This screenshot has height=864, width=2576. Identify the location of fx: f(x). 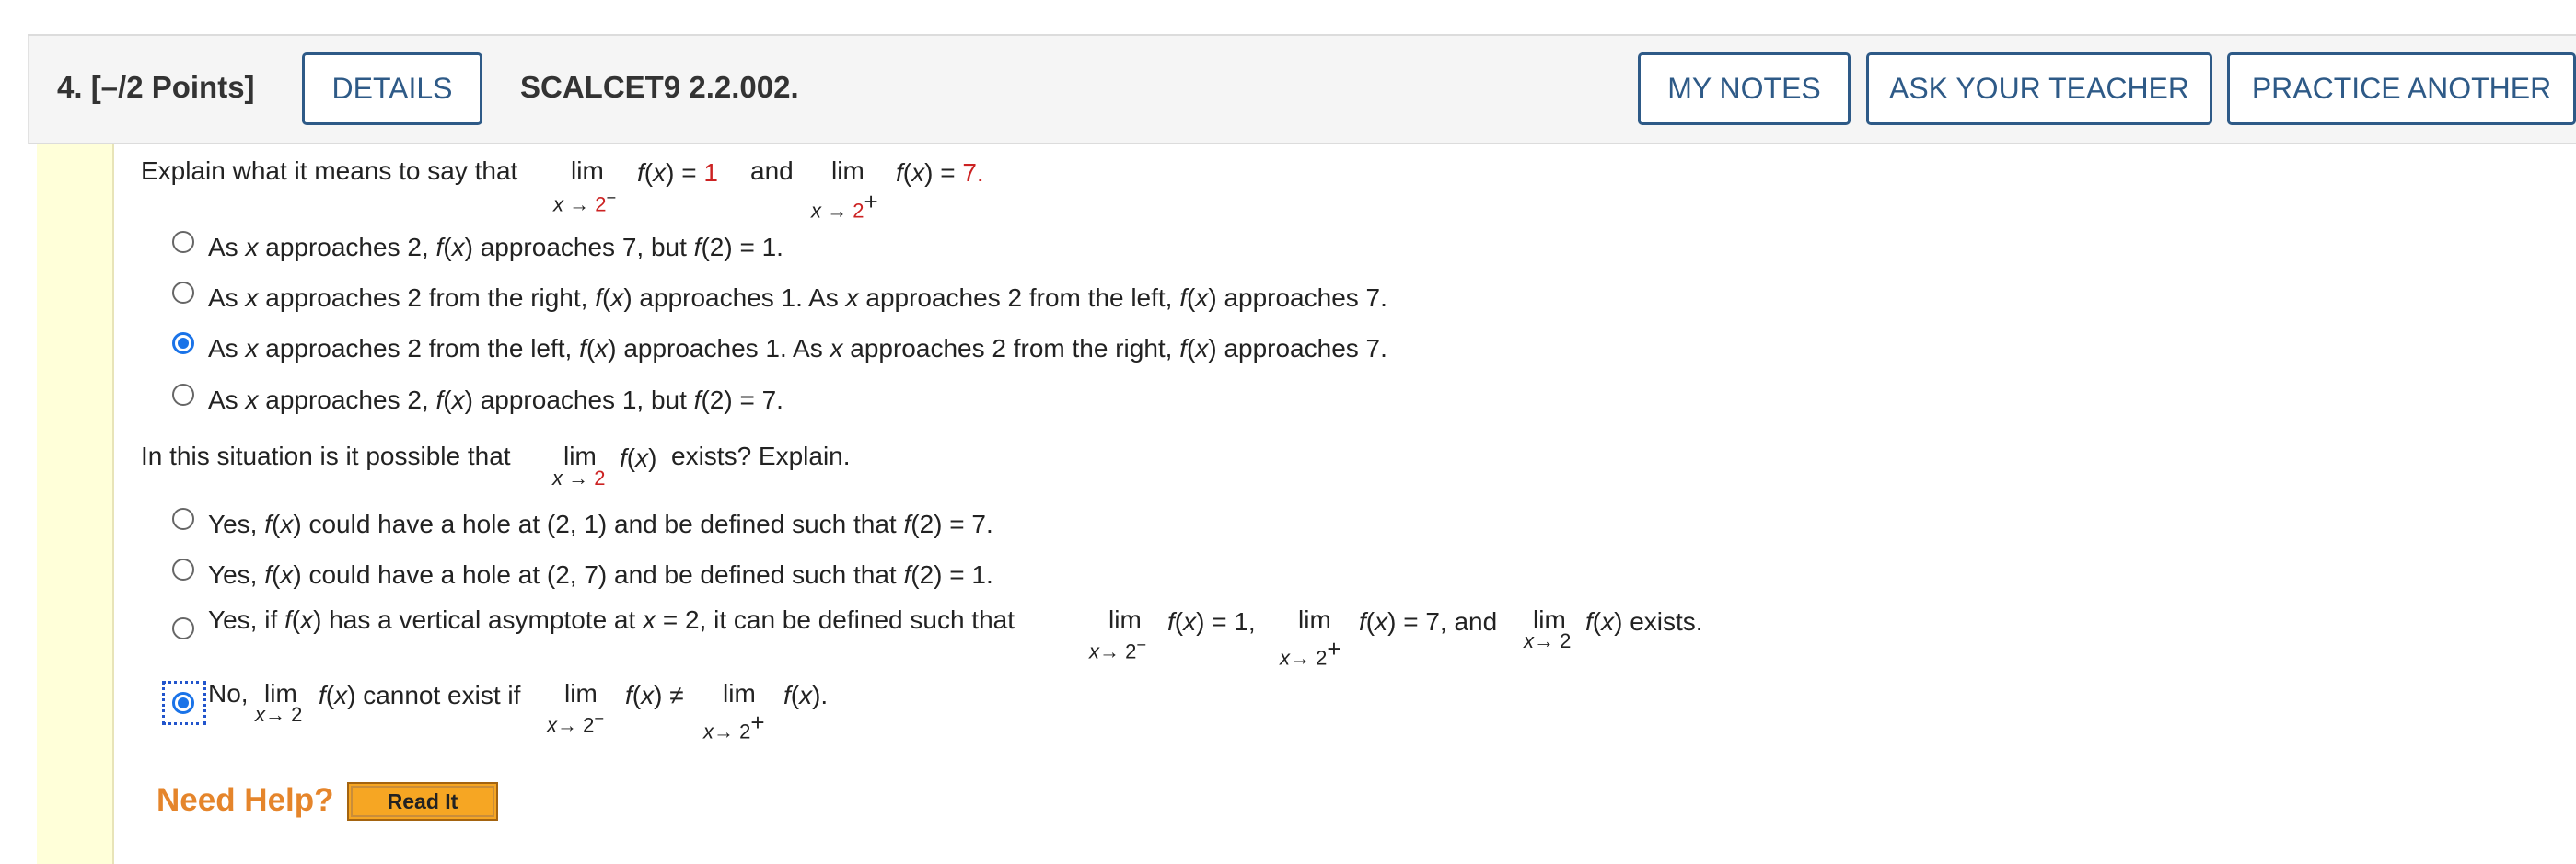
(638, 458).